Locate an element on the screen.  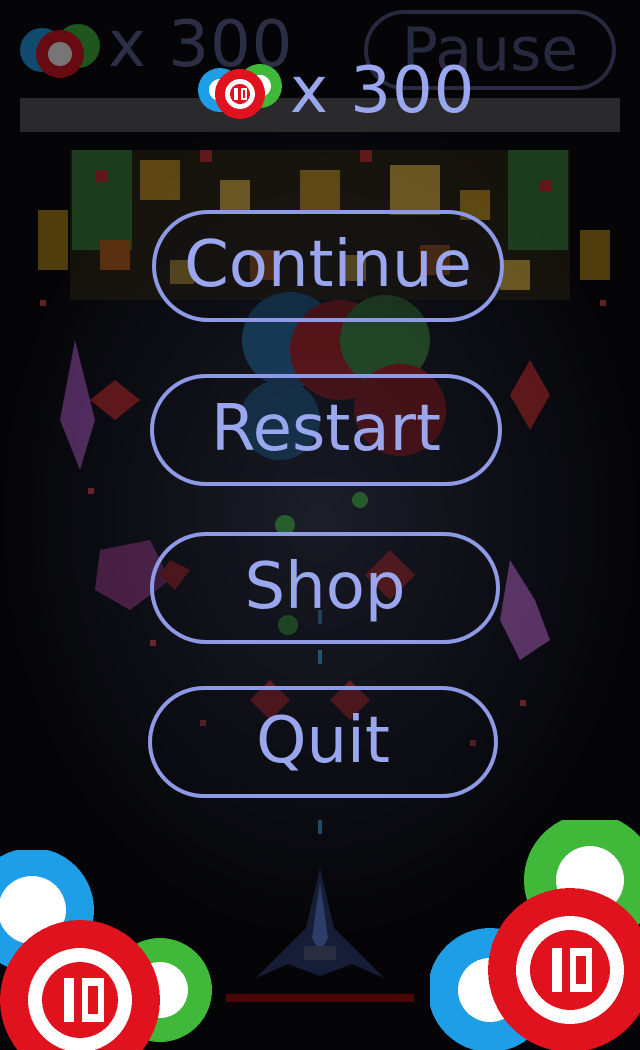
quit-button: Quit is located at coordinates (323, 742).